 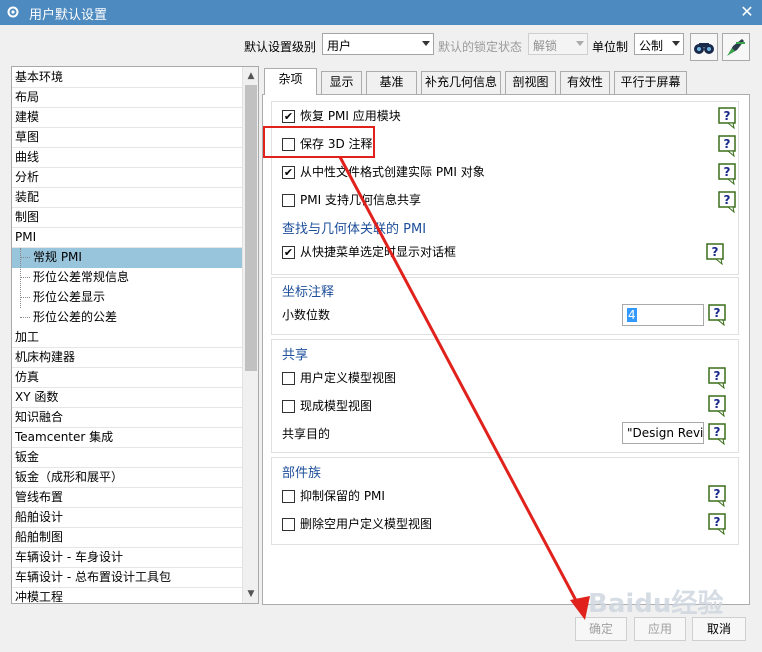 What do you see at coordinates (127, 78) in the screenshot?
I see `tree-item: 基本环境` at bounding box center [127, 78].